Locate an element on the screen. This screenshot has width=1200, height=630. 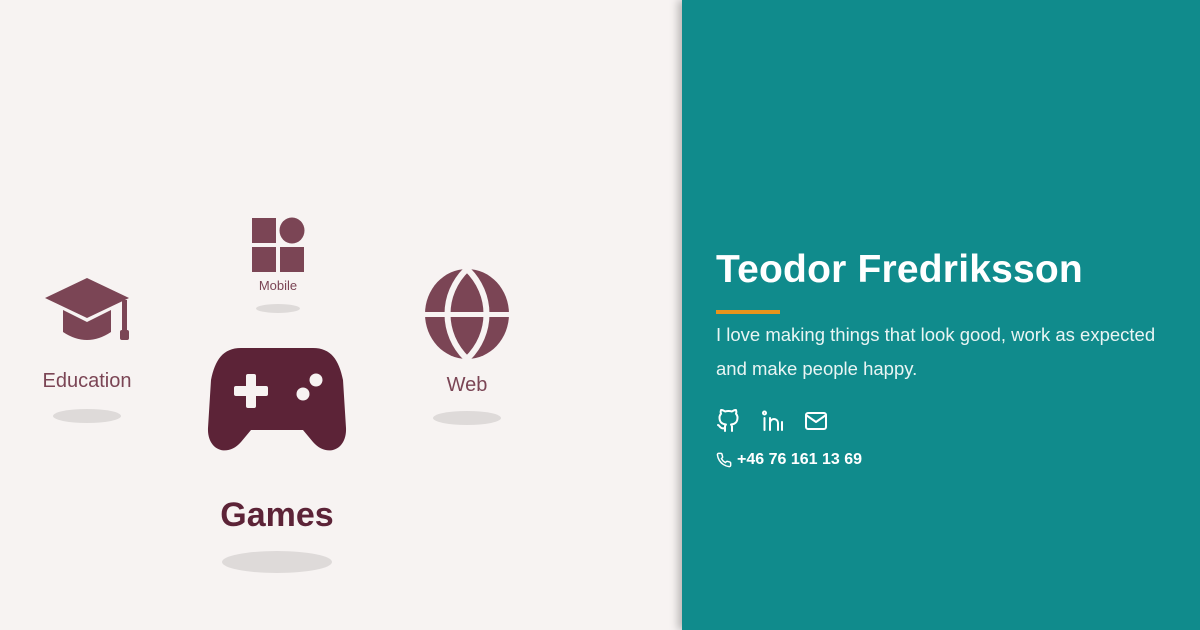
graduation-cap-icon is located at coordinates (87, 309).